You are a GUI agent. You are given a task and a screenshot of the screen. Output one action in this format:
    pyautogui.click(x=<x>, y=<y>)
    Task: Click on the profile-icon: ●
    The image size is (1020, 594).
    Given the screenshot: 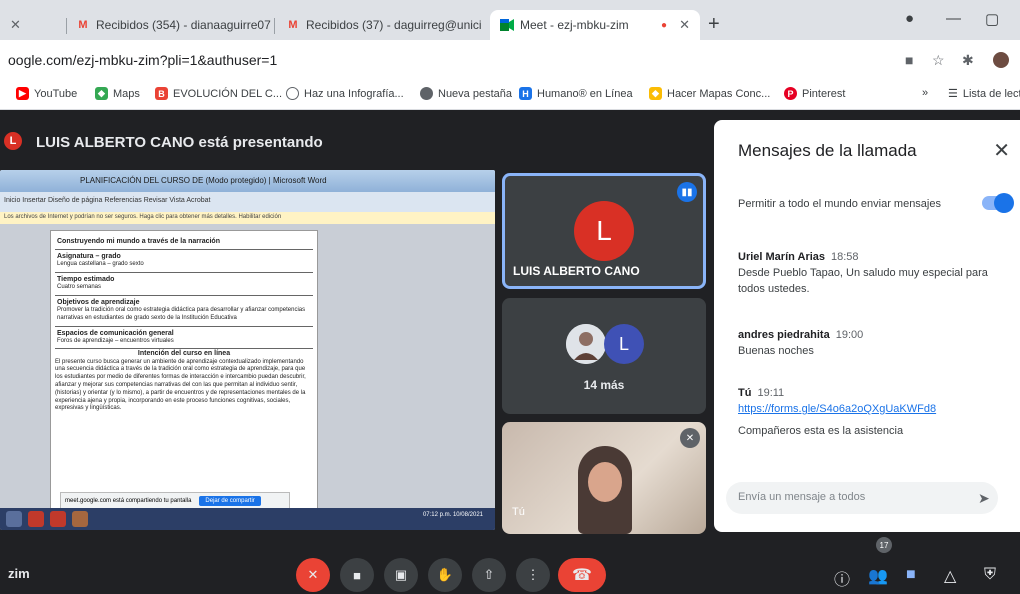 What is the action you would take?
    pyautogui.click(x=909, y=18)
    